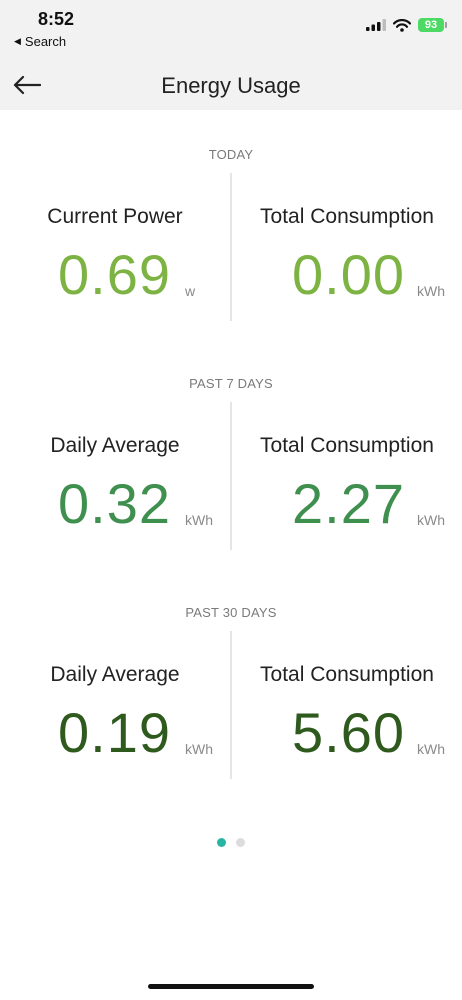  I want to click on nav-bar: Energy Usage, so click(231, 85).